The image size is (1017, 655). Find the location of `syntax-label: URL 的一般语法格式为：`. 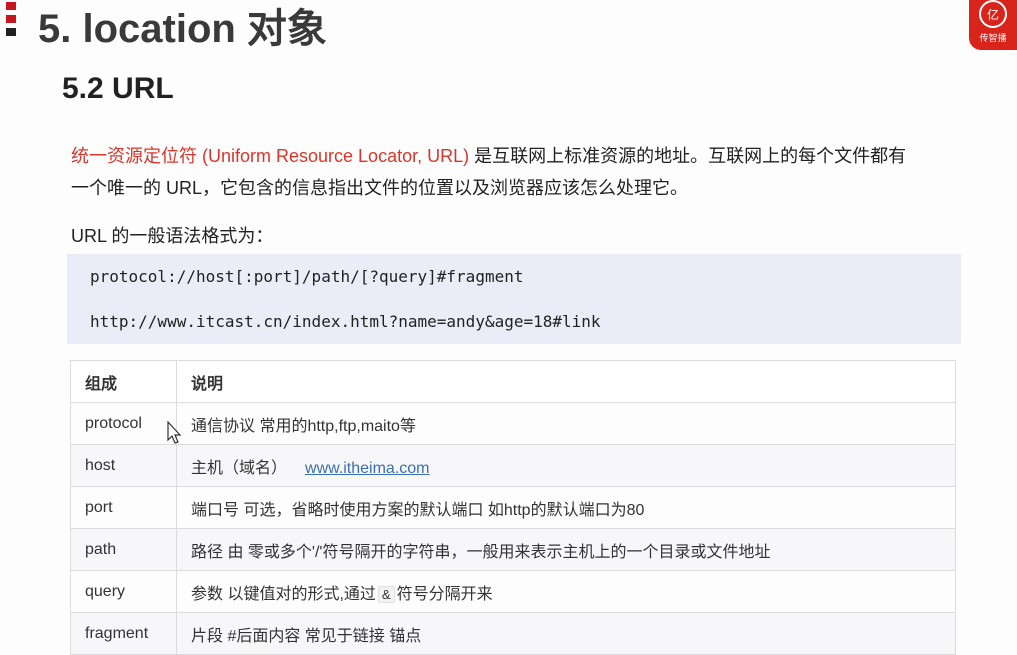

syntax-label: URL 的一般语法格式为： is located at coordinates (172, 236).